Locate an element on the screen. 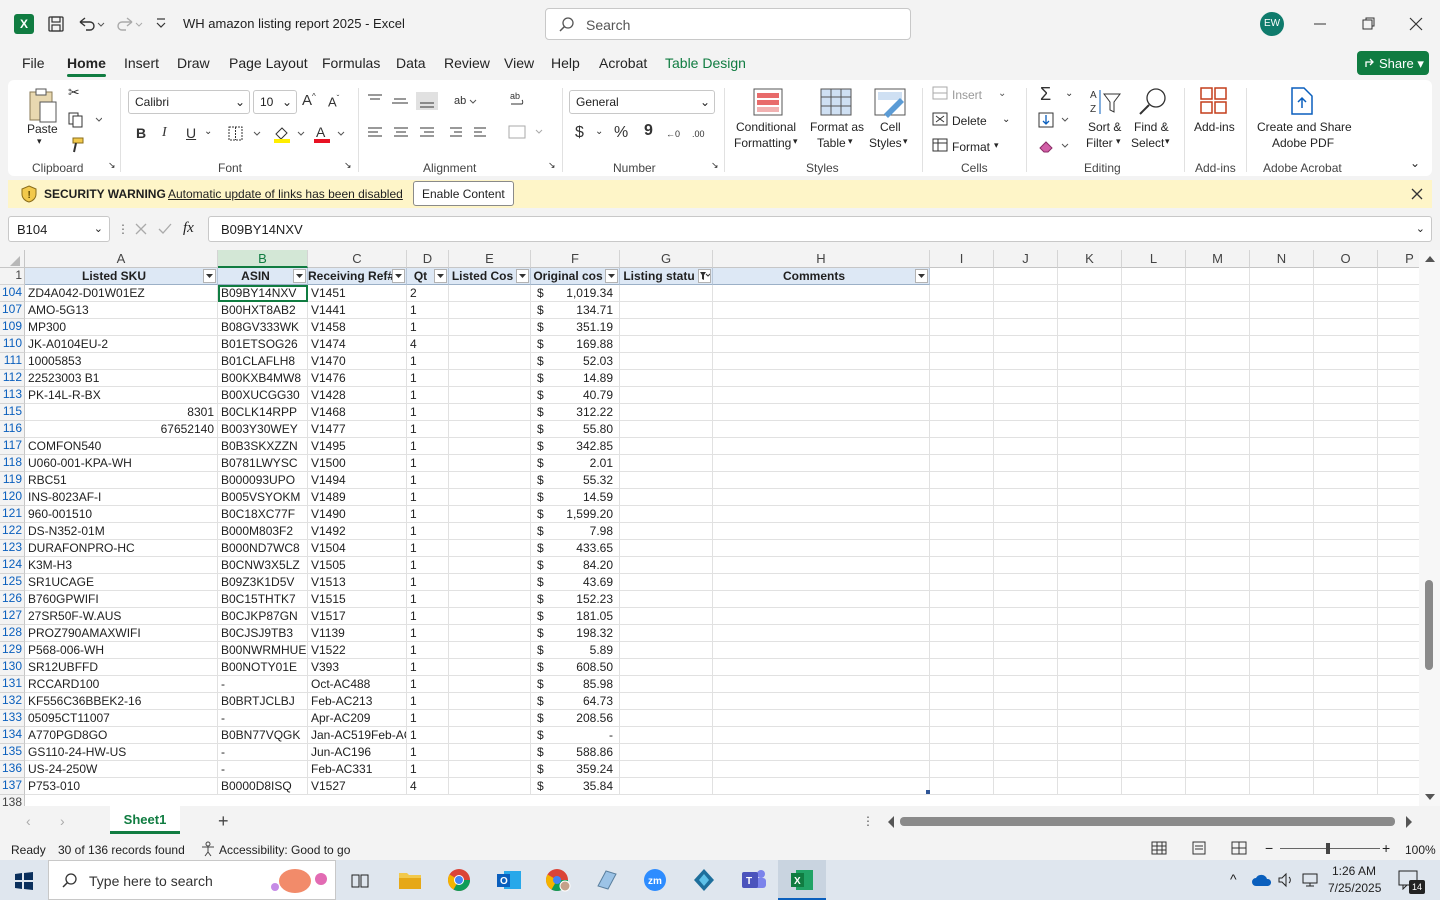  cell-b: - is located at coordinates (263, 769).